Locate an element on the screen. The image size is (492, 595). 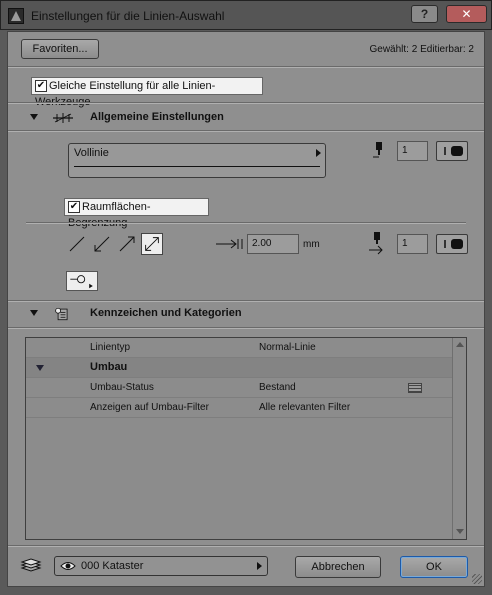
list-item: Umbau-Status Bestand is located at coordinates (239, 388).